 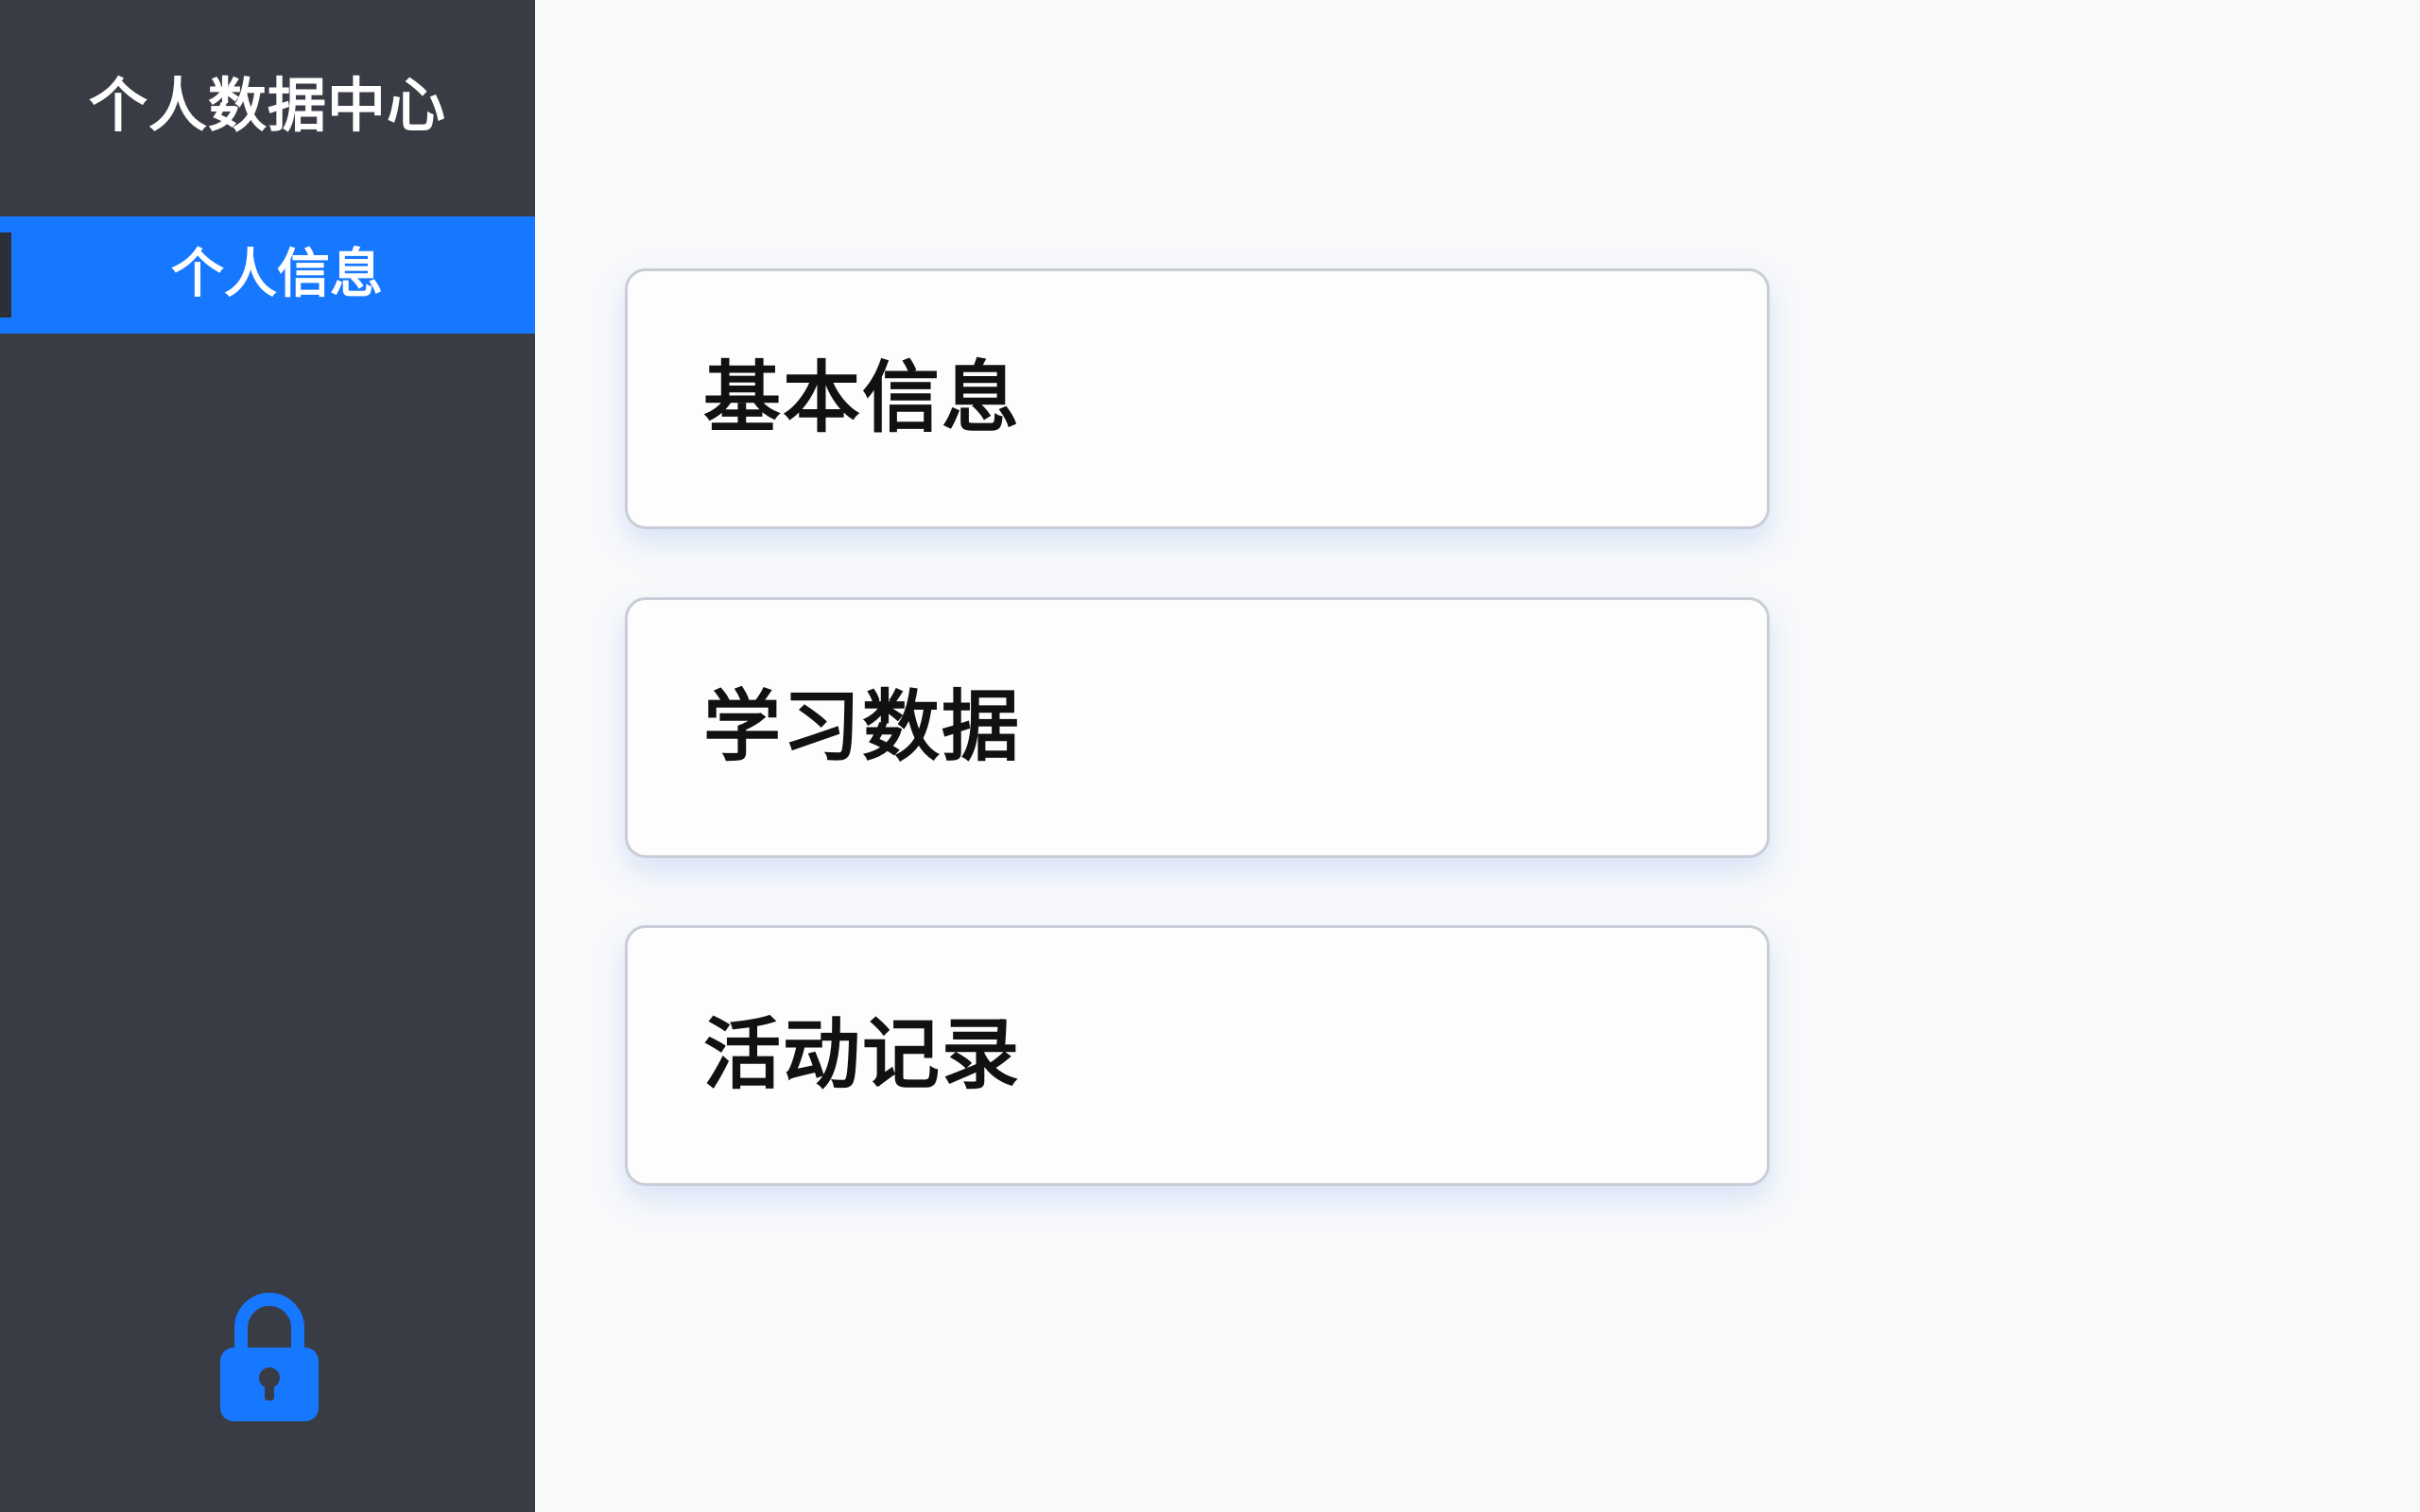 I want to click on card-label: 基本信息, so click(x=863, y=398).